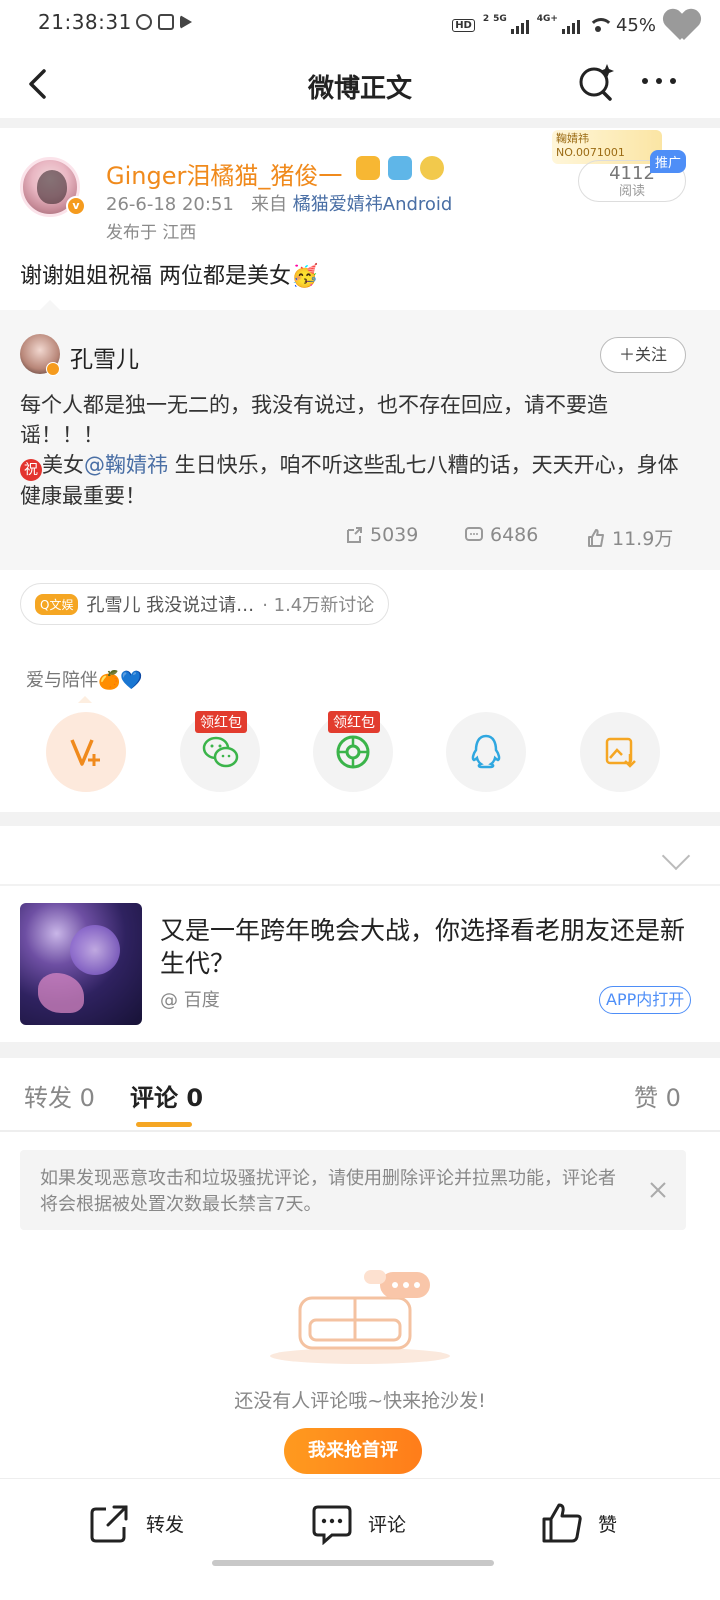 The width and height of the screenshot is (720, 1600). I want to click on like-button: 赞, so click(578, 1523).